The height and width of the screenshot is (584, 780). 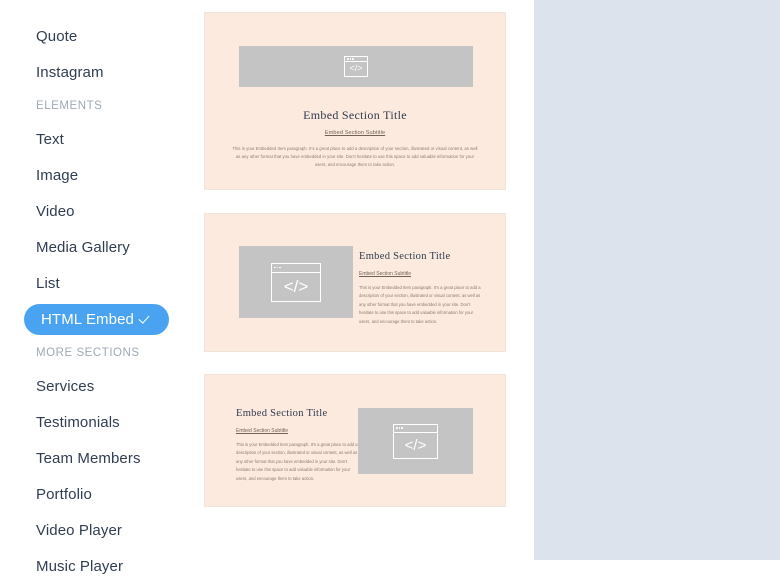 What do you see at coordinates (421, 271) in the screenshot?
I see `embed-section-subtitle-wrap-2: Embed Section Subtitle` at bounding box center [421, 271].